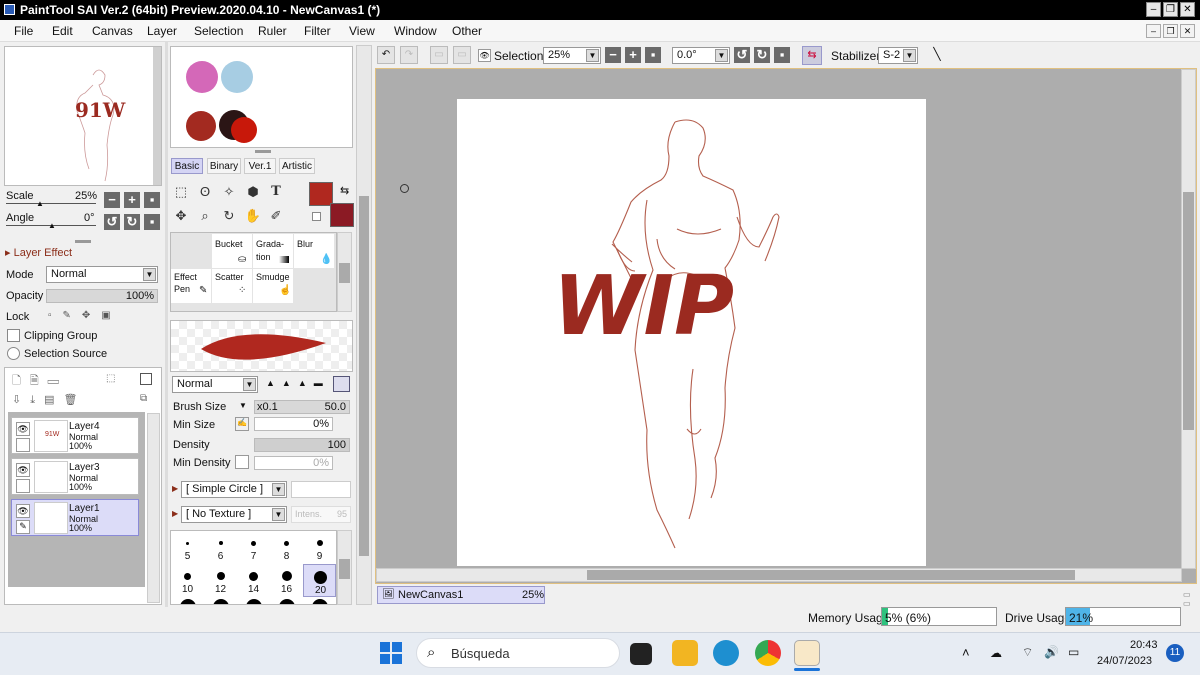 The width and height of the screenshot is (1200, 675). Describe the element at coordinates (40, 203) in the screenshot. I see `scale-slider-thumb: ▲` at that location.